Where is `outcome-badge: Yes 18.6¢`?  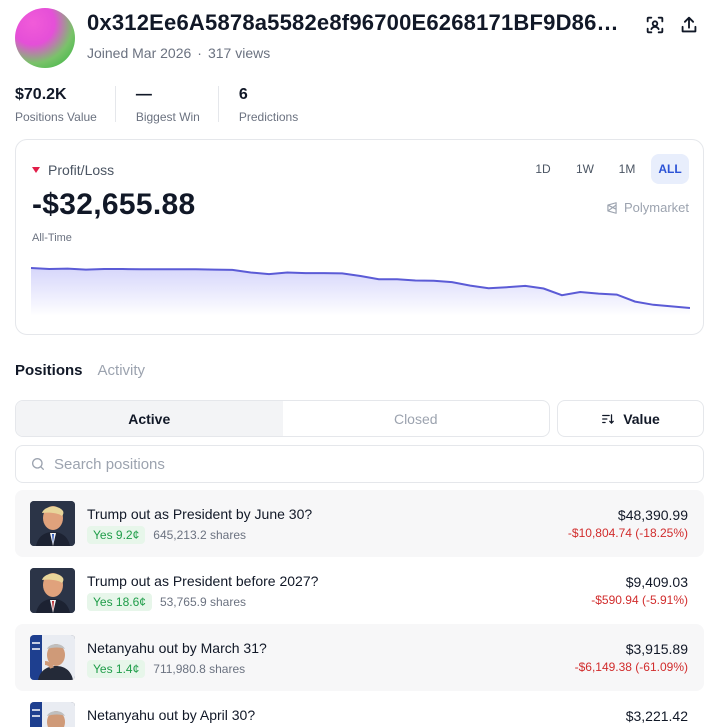 outcome-badge: Yes 18.6¢ is located at coordinates (119, 602).